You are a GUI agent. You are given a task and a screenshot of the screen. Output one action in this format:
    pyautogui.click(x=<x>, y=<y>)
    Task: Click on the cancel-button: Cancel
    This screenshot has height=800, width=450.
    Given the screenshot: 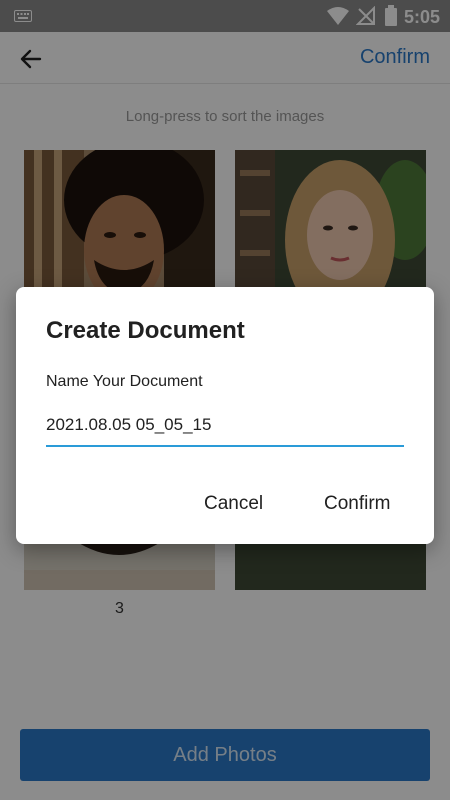 What is the action you would take?
    pyautogui.click(x=233, y=504)
    